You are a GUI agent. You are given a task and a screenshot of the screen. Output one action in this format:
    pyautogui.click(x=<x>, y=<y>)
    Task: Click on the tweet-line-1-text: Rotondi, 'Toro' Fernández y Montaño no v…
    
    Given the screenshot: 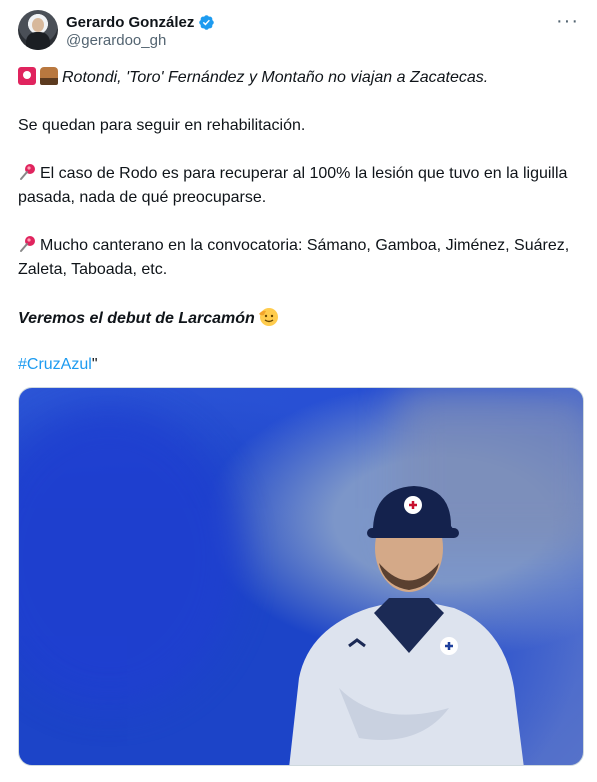 What is the action you would take?
    pyautogui.click(x=275, y=77)
    